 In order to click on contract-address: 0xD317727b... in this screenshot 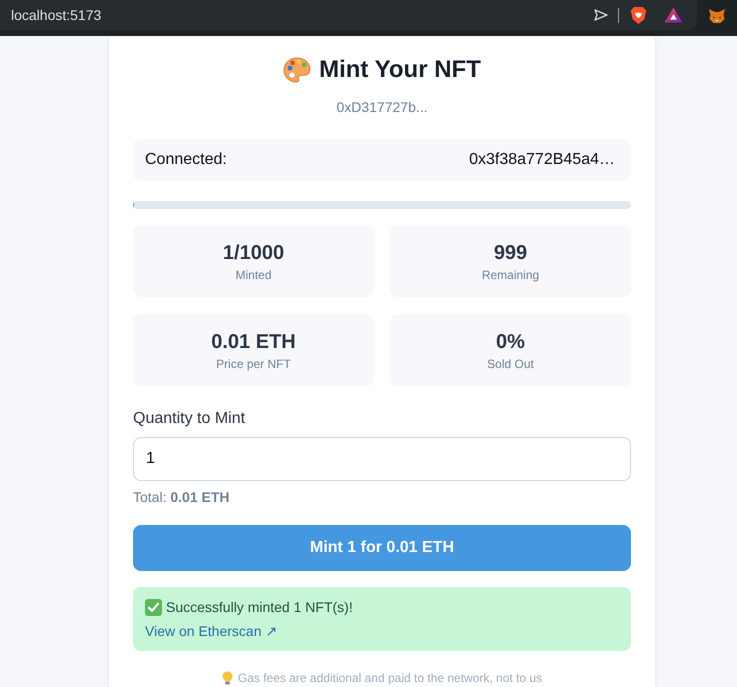, I will do `click(382, 107)`.